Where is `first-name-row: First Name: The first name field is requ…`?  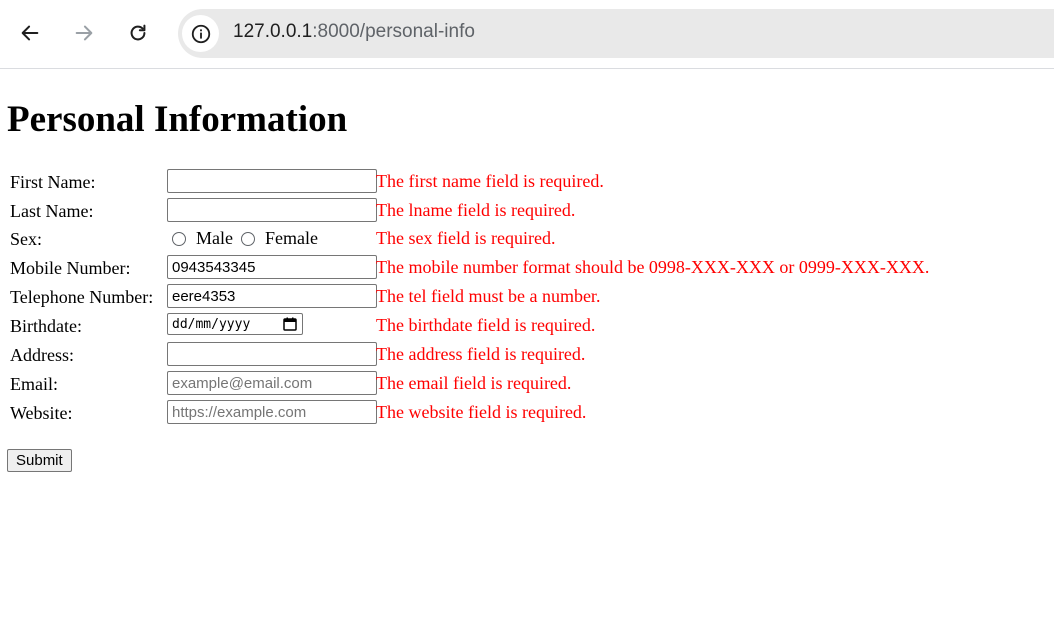
first-name-row: First Name: The first name field is requ… is located at coordinates (527, 182).